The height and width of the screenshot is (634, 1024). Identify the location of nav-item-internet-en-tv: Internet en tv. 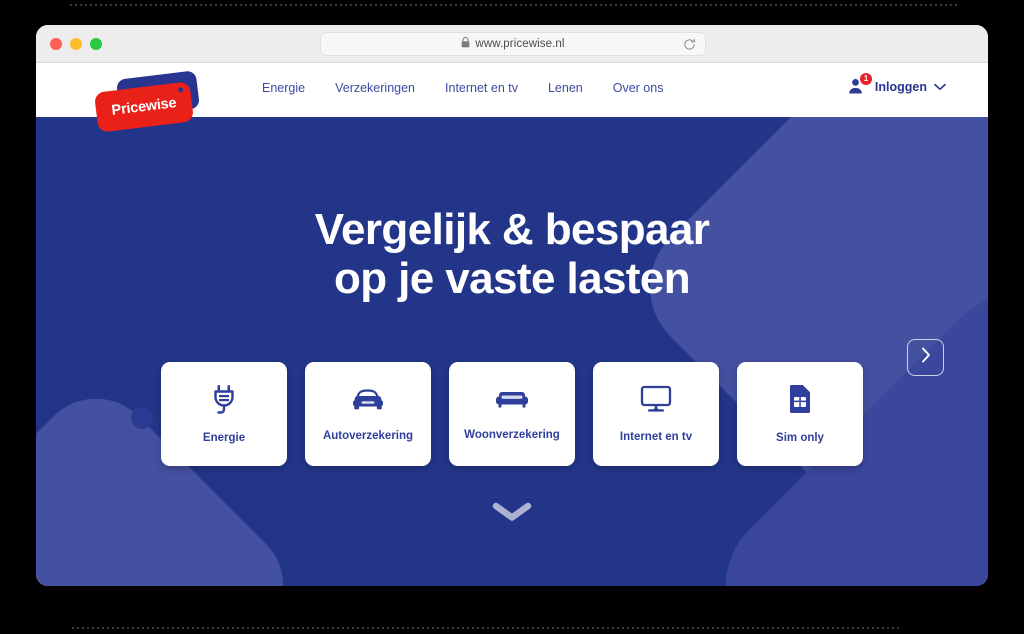
(481, 88).